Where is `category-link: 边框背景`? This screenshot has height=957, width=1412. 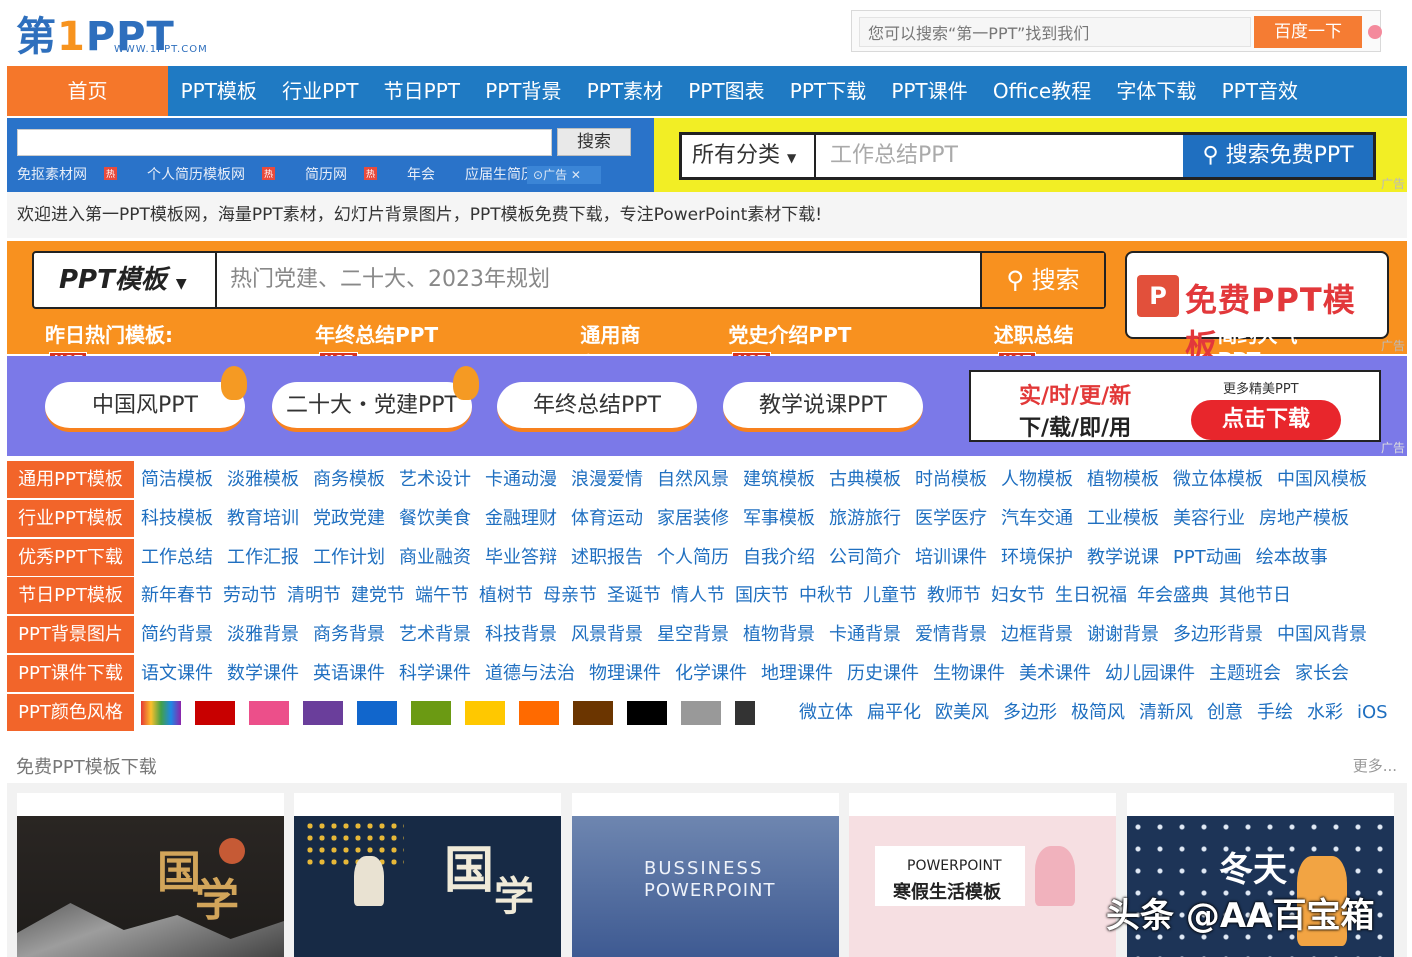 category-link: 边框背景 is located at coordinates (1037, 634).